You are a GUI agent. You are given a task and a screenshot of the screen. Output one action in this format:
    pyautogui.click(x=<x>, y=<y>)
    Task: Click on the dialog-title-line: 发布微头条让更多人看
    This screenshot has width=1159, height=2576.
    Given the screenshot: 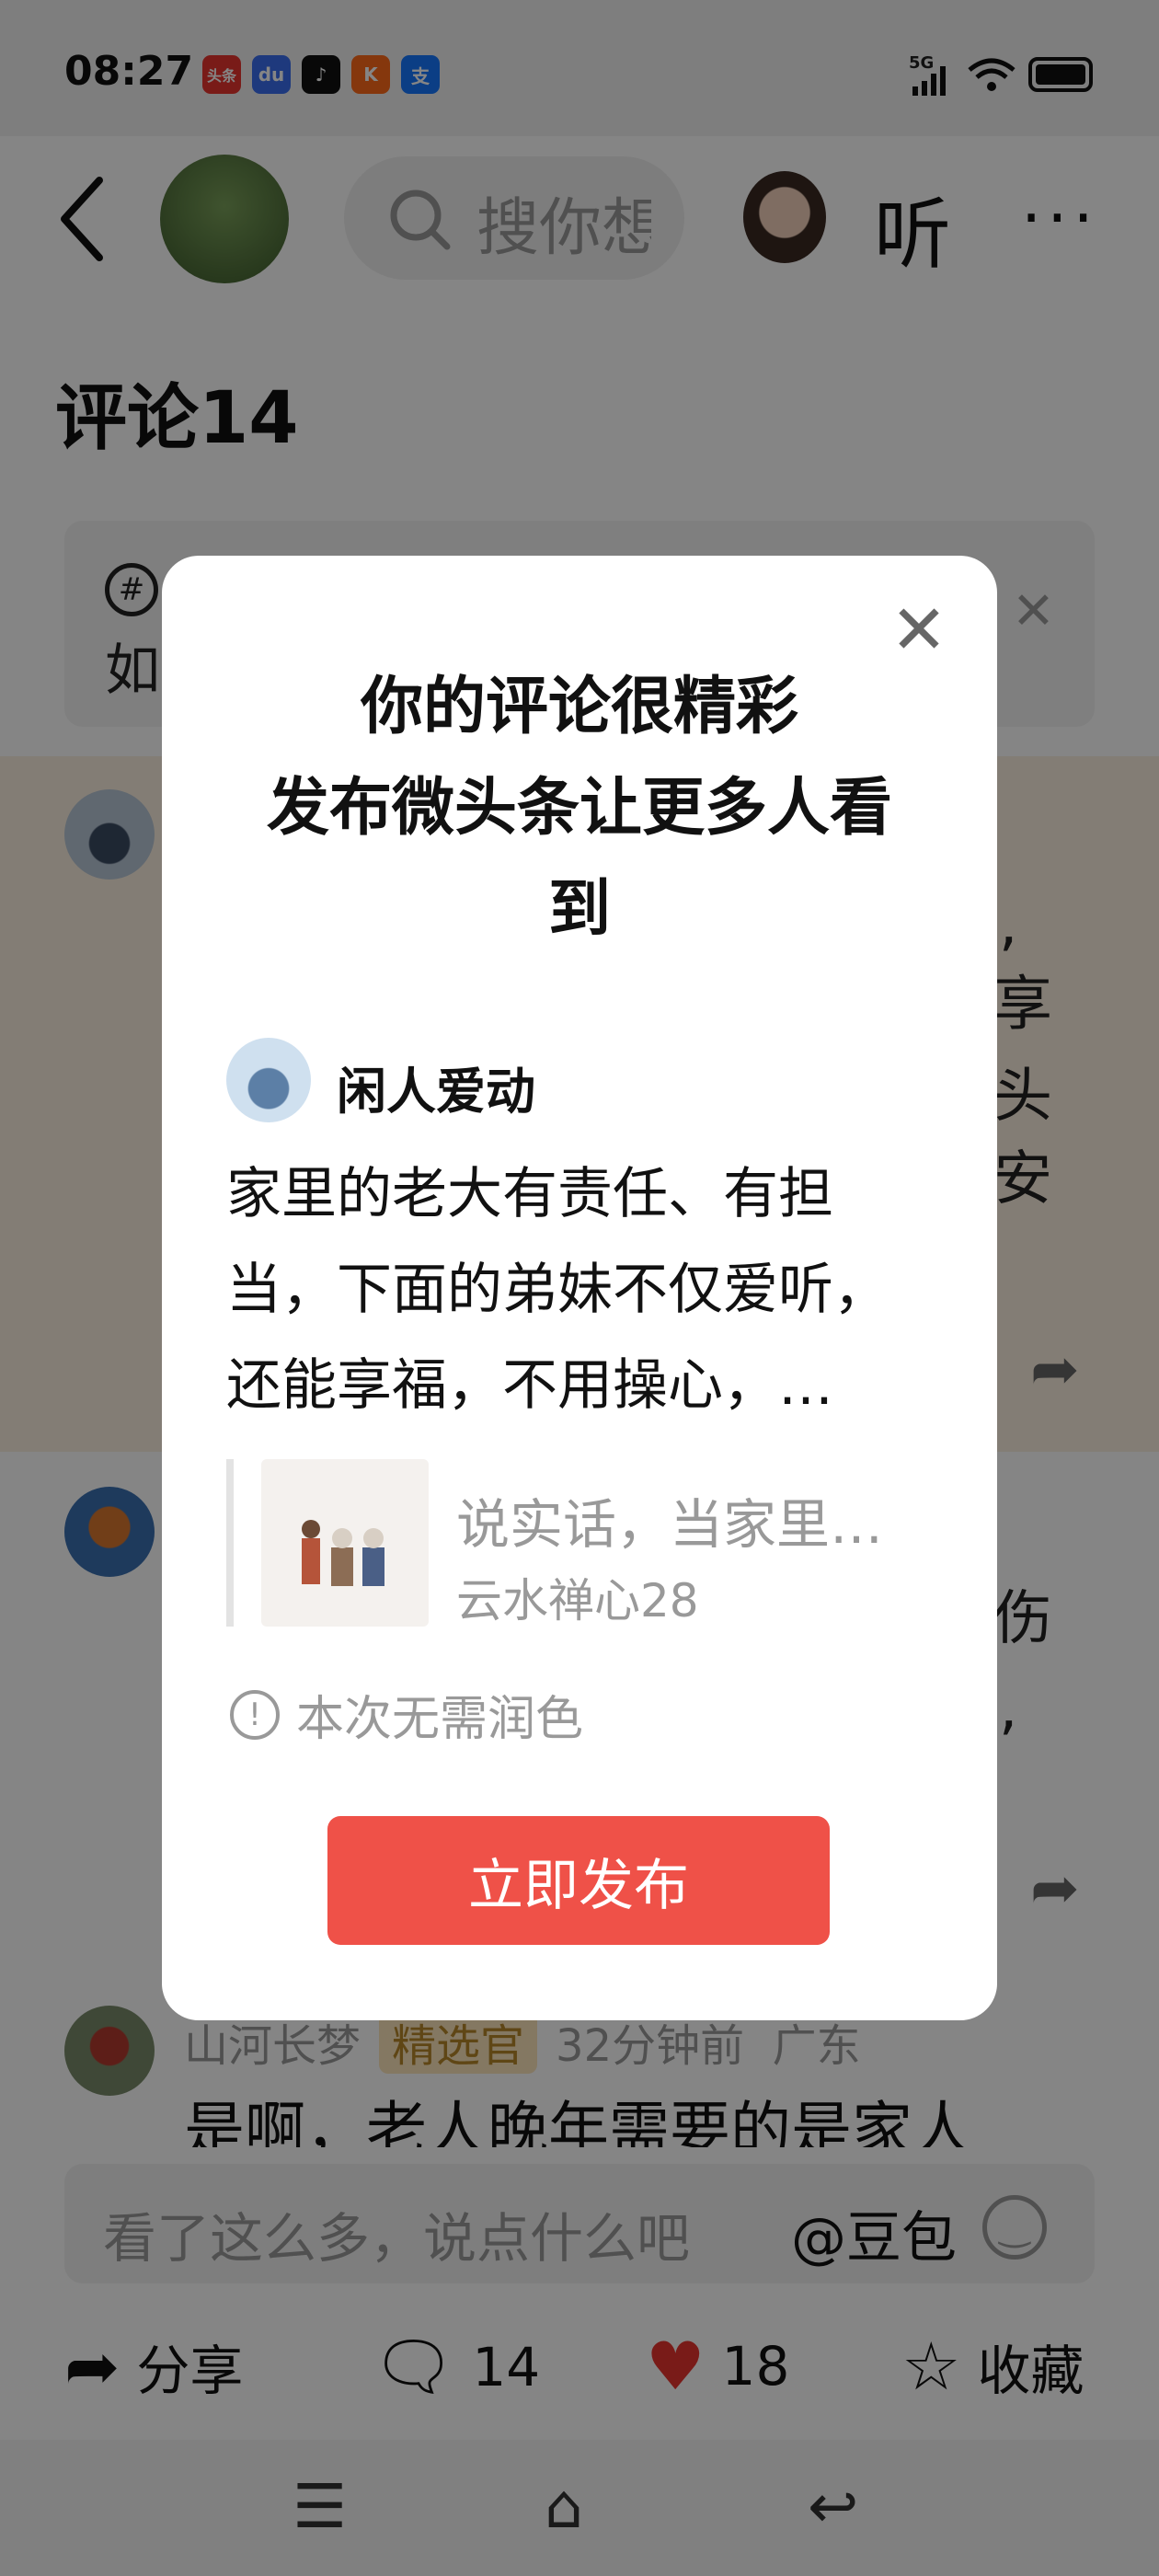 What is the action you would take?
    pyautogui.click(x=579, y=808)
    